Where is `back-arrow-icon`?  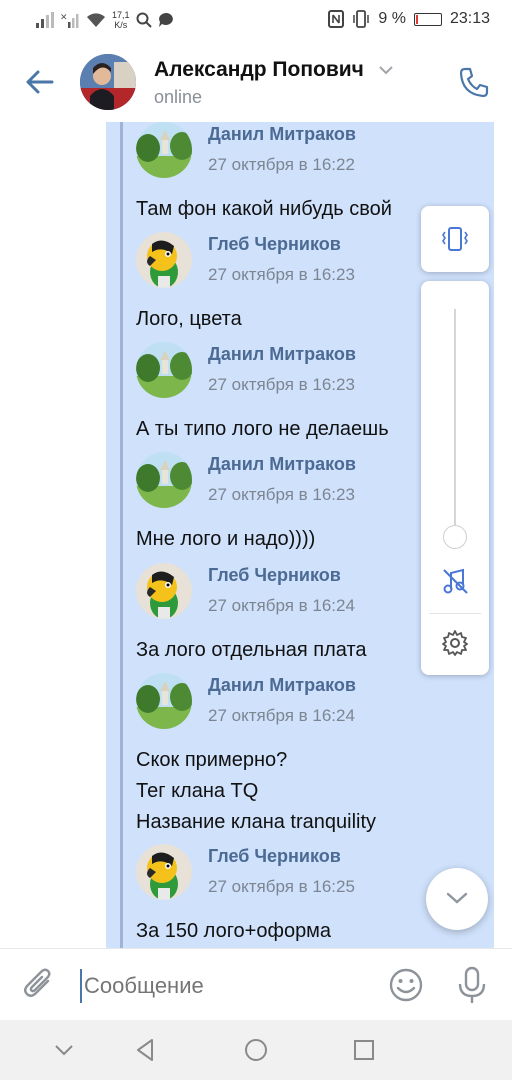
back-arrow-icon is located at coordinates (40, 82).